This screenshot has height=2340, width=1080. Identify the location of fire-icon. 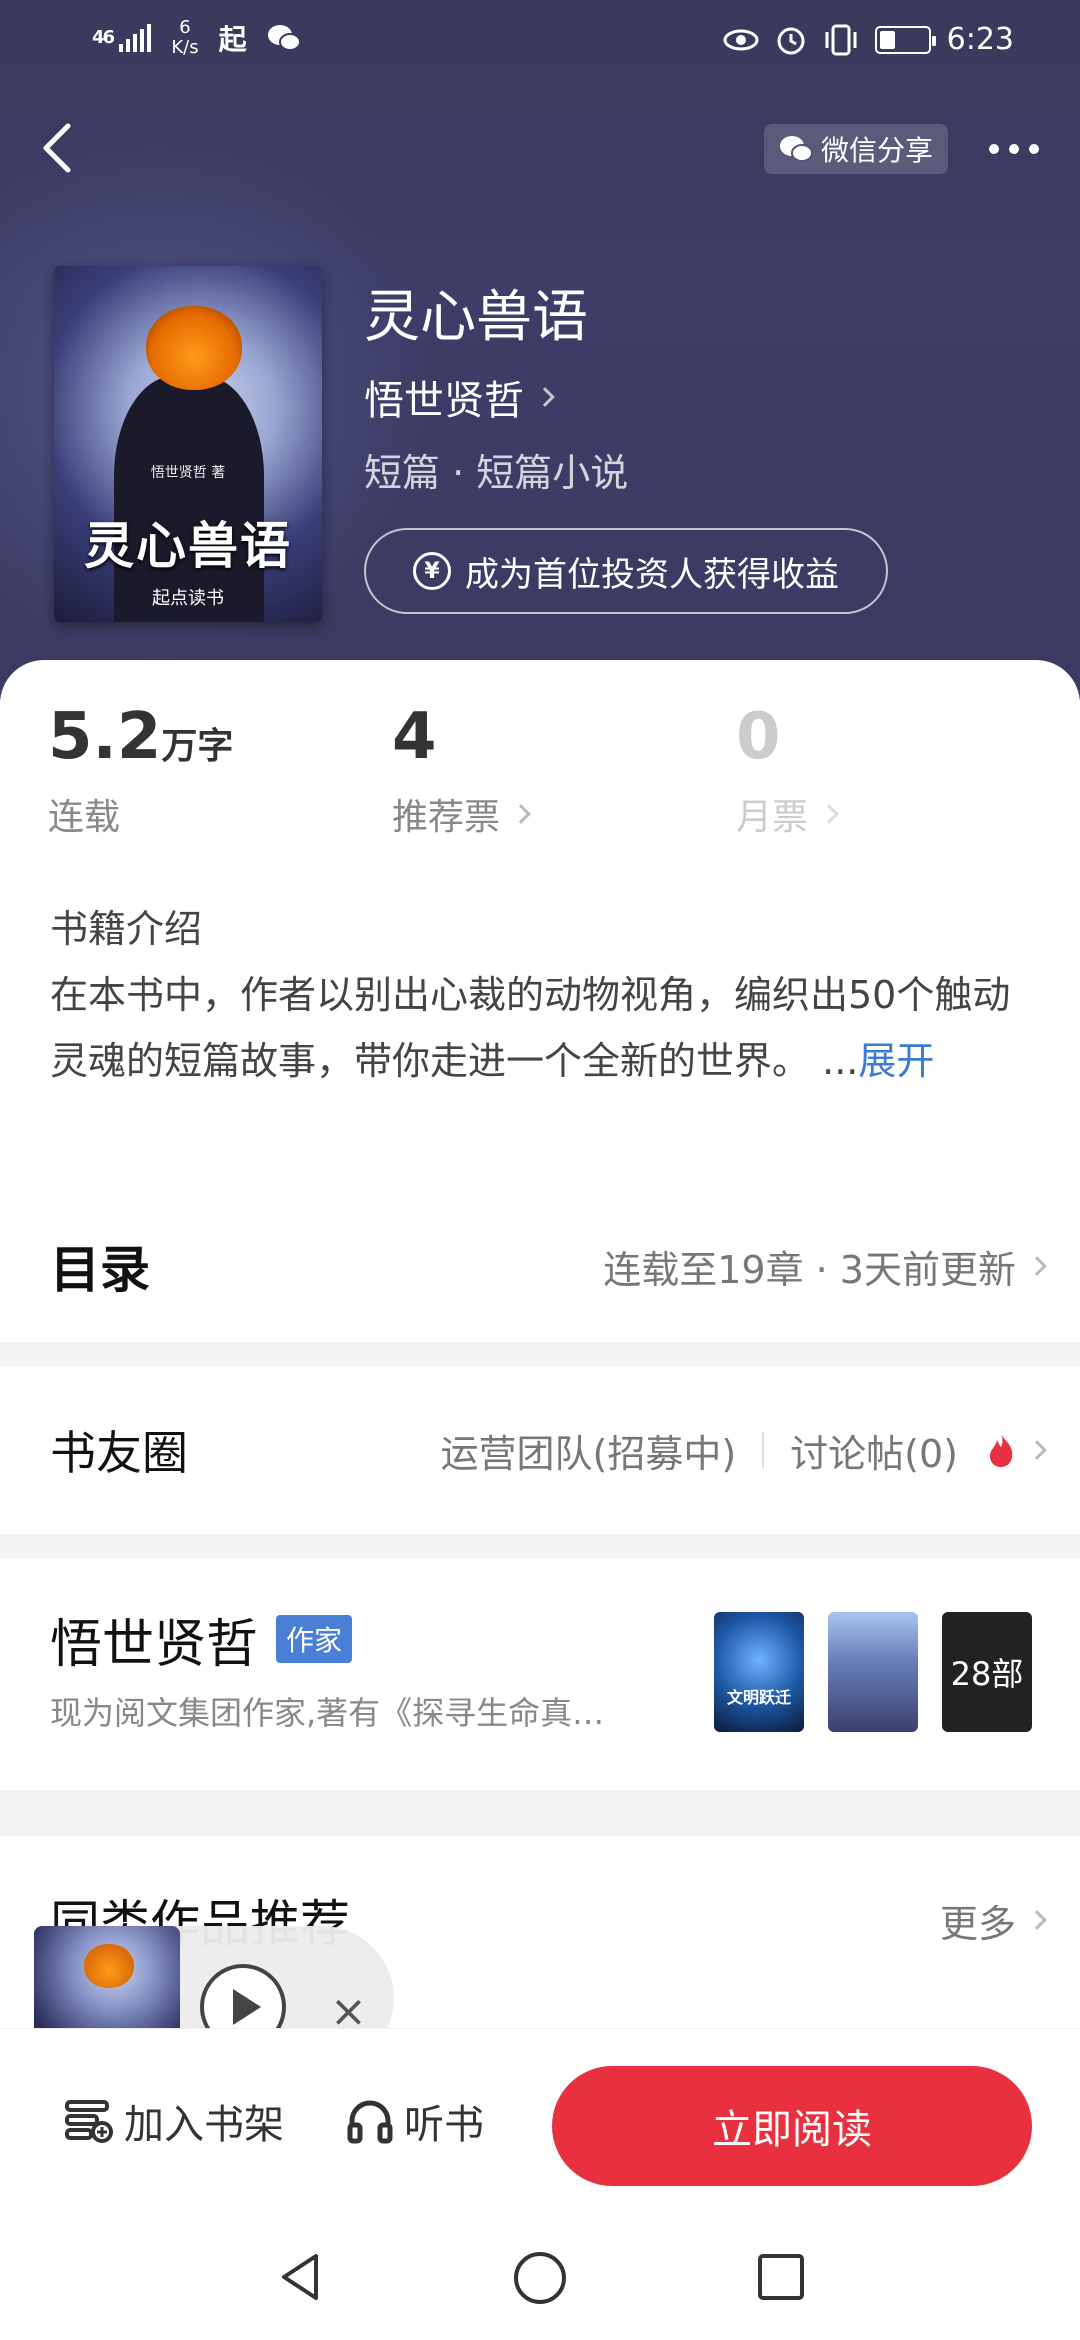
(1001, 1450).